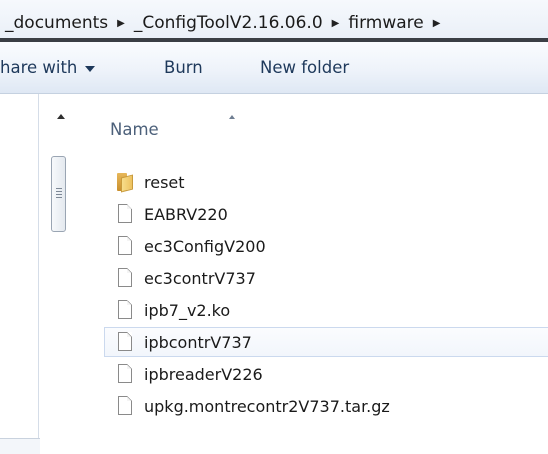  I want to click on list-item: ec3ConfigV200, so click(326, 246).